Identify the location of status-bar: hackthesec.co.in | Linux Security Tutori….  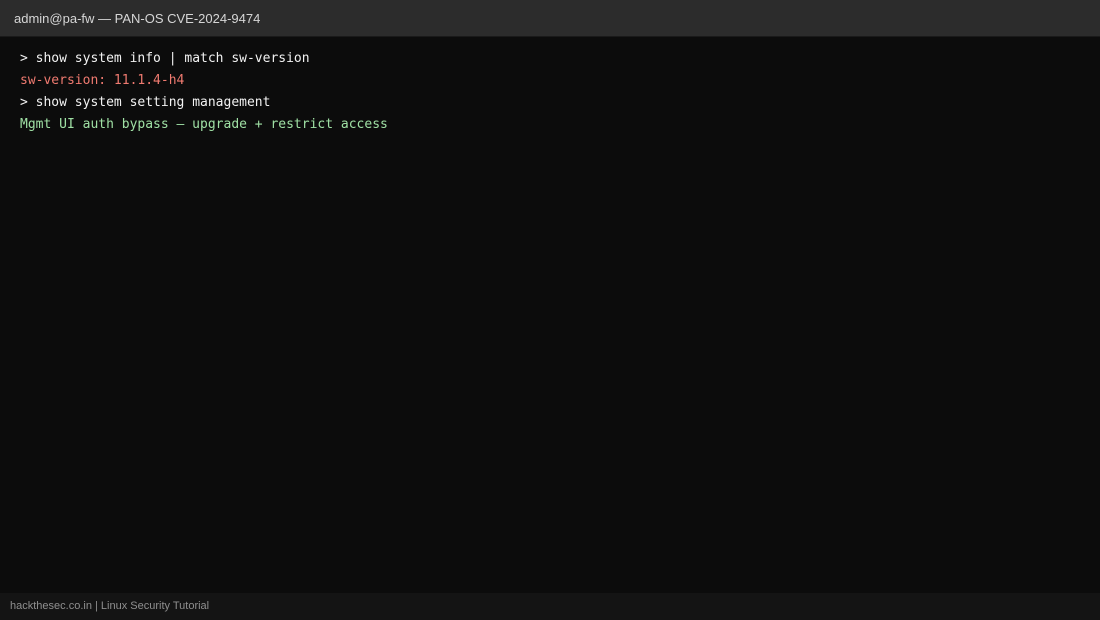
(550, 606).